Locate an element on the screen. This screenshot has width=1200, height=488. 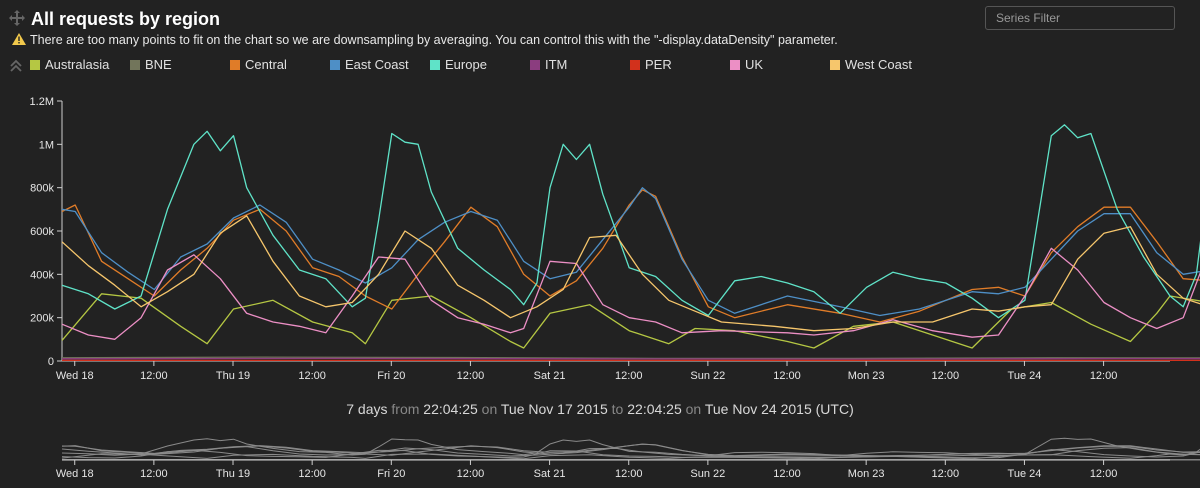
y-tick-label: 600k is located at coordinates (42, 232).